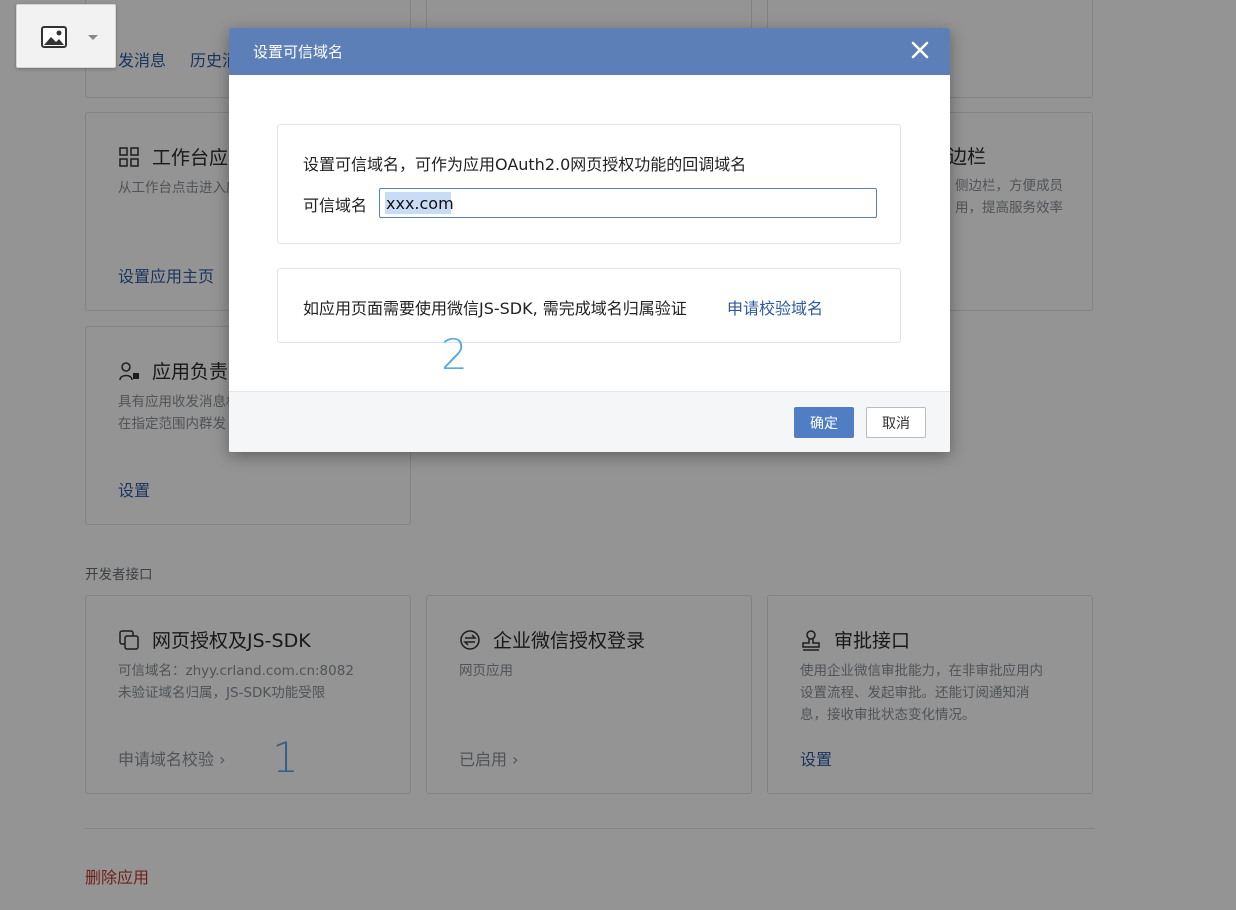 This screenshot has width=1236, height=910. I want to click on domain-description: 设置可信域名，可作为应用OAuth2.0网页授权功能的回调域名, so click(525, 164).